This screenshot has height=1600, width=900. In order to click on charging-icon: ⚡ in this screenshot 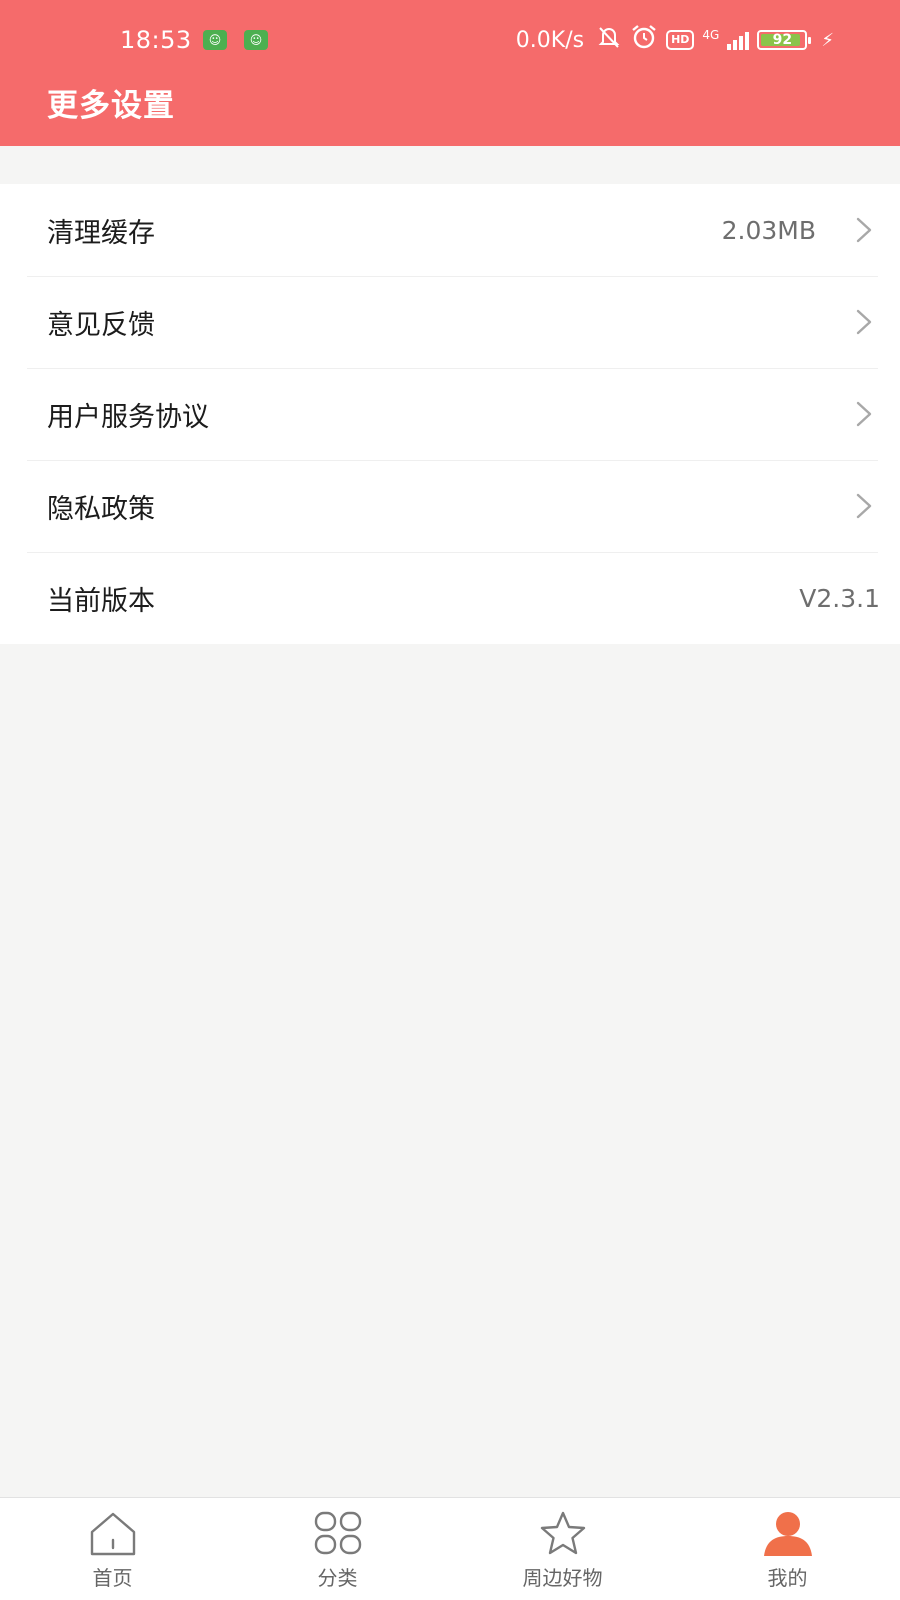, I will do `click(827, 40)`.